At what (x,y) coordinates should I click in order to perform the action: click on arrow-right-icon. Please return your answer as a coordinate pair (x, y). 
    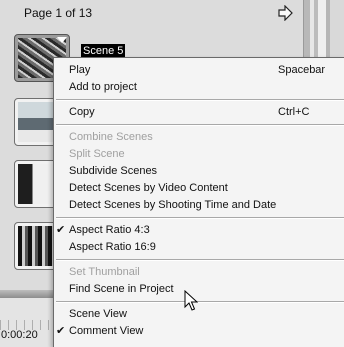
    Looking at the image, I should click on (285, 13).